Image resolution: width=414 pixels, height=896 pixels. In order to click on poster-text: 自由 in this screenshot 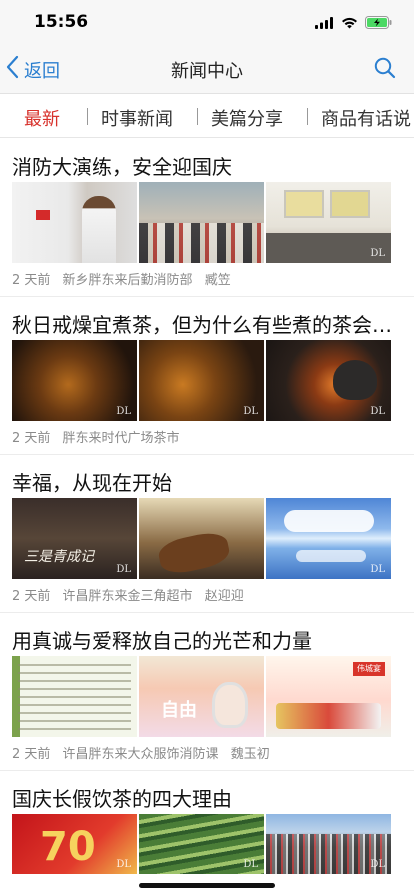, I will do `click(179, 710)`.